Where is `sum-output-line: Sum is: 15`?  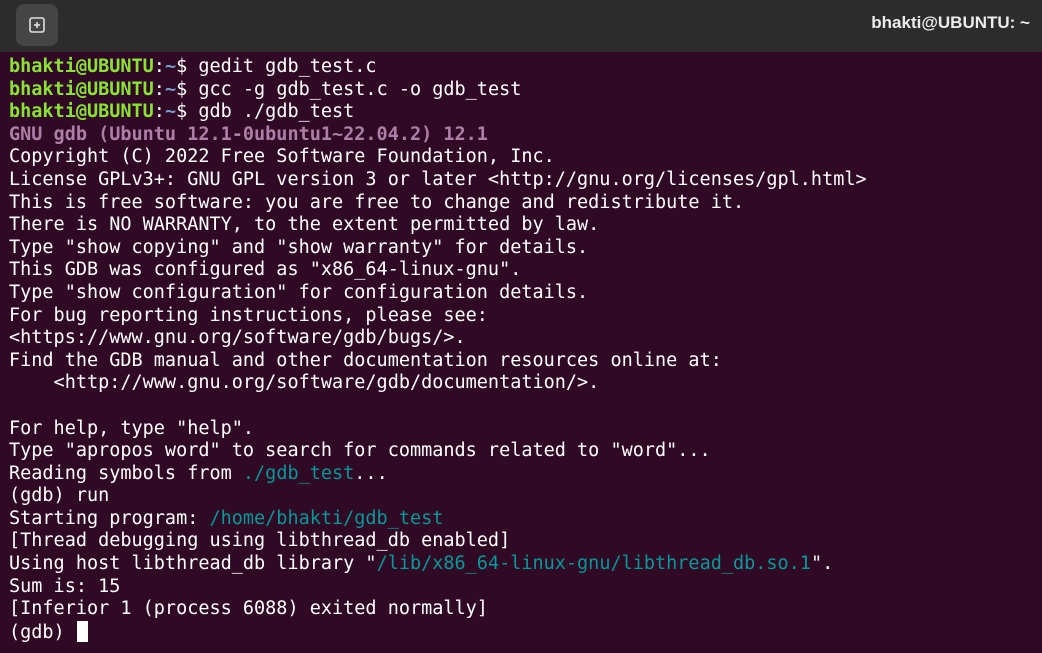
sum-output-line: Sum is: 15 is located at coordinates (65, 586).